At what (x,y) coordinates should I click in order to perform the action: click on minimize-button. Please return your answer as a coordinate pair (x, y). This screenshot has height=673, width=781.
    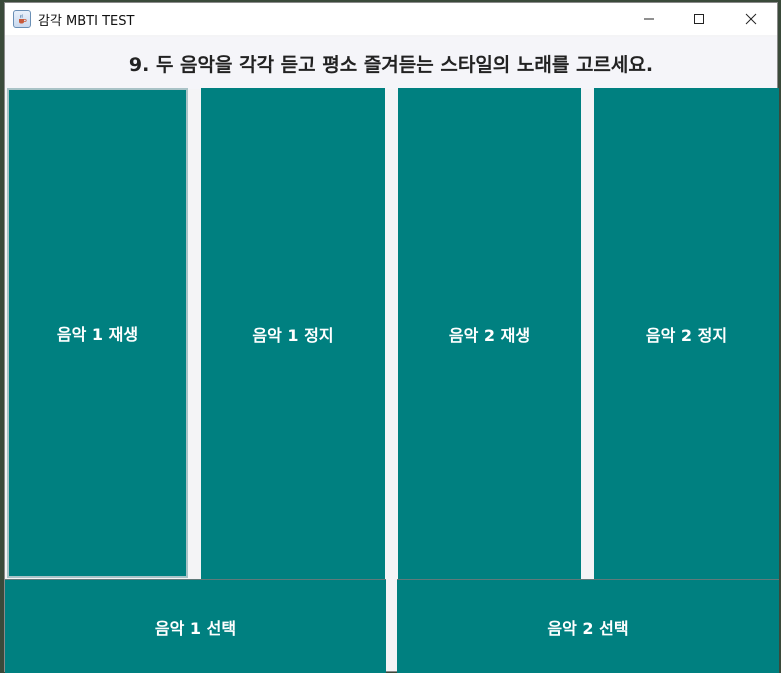
    Looking at the image, I should click on (649, 19).